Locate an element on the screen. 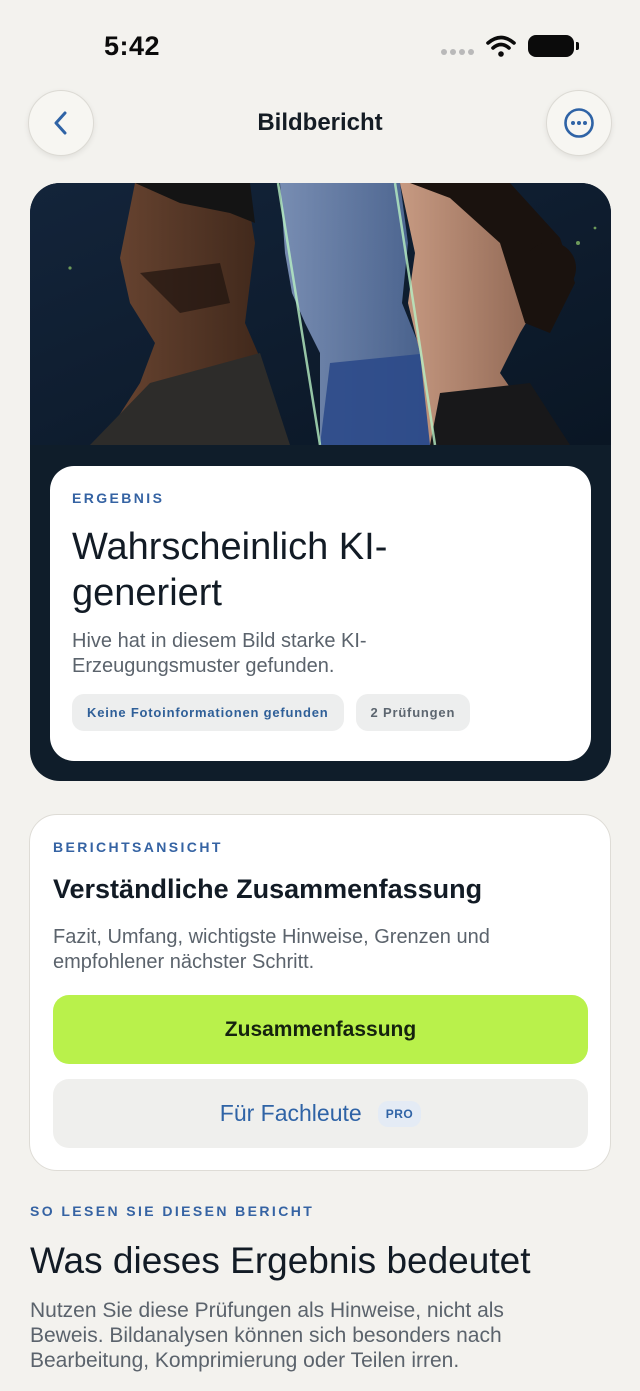  report-eyebrow: BERICHTSANSICHT is located at coordinates (138, 847).